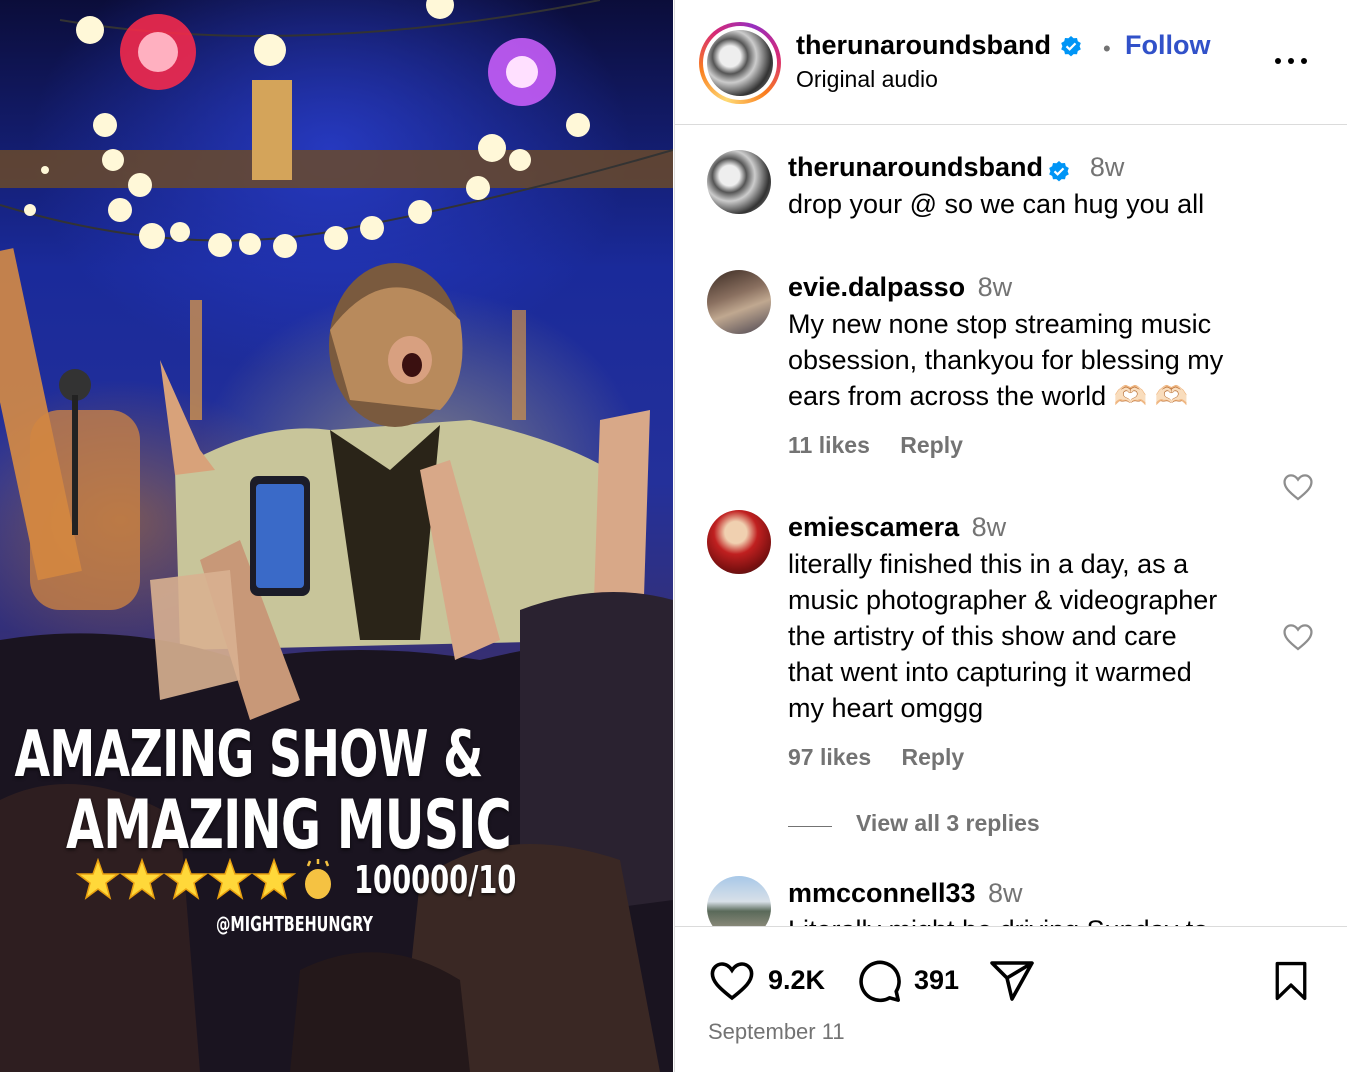 The height and width of the screenshot is (1072, 1348). Describe the element at coordinates (948, 823) in the screenshot. I see `view-replies-button: View all 3 replies` at that location.